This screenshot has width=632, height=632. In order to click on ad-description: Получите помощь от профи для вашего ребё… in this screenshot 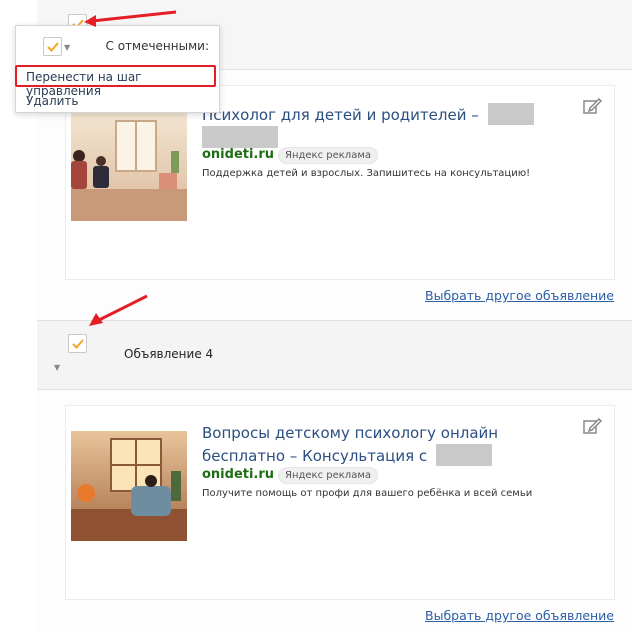, I will do `click(367, 493)`.